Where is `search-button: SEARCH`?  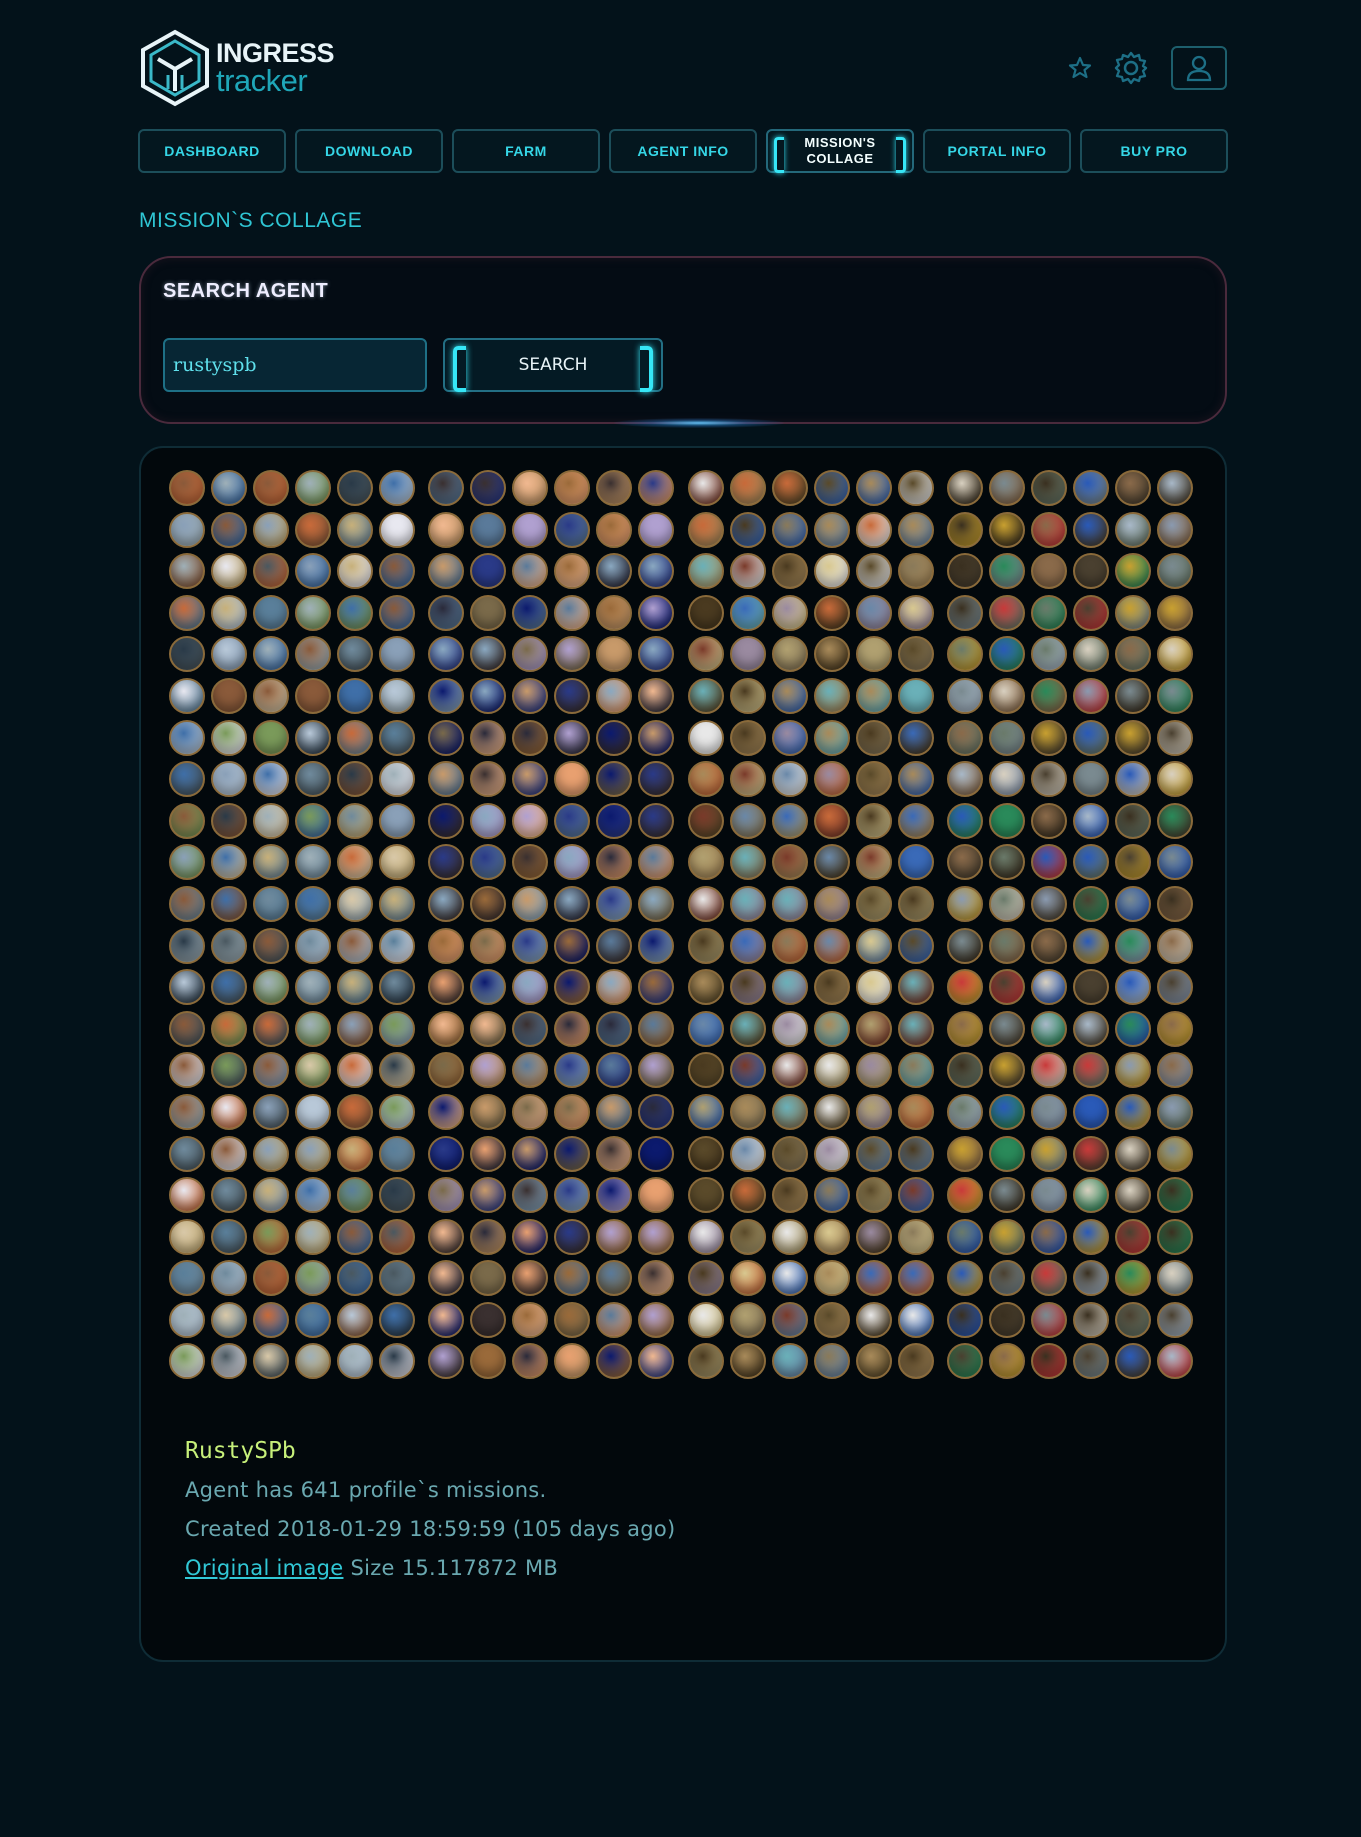
search-button: SEARCH is located at coordinates (553, 365).